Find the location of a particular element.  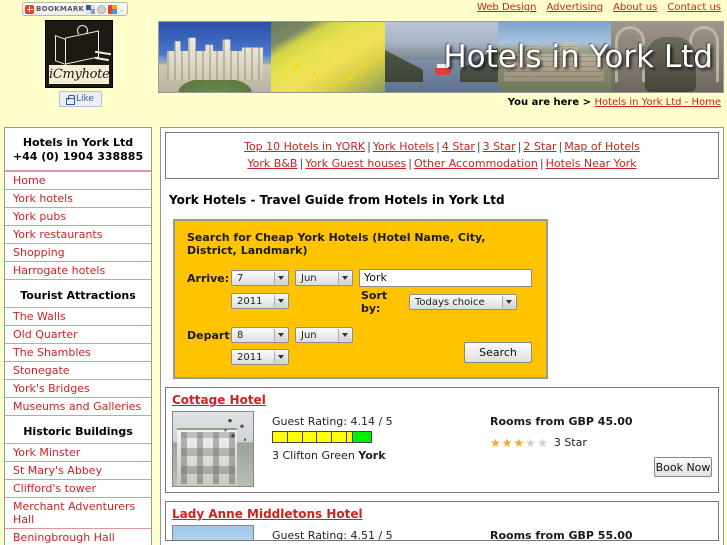

top-nav-link-advertising: Advertising is located at coordinates (574, 7).